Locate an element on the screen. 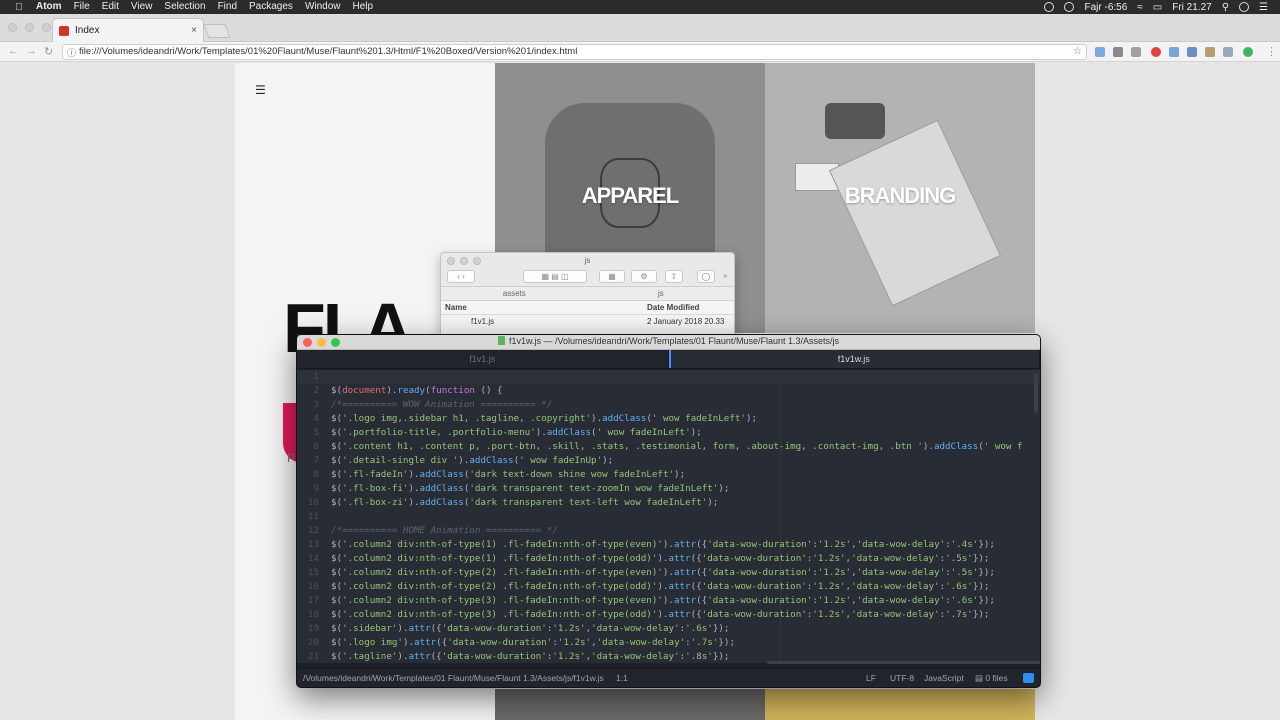  line-number: 2 is located at coordinates (308, 391).